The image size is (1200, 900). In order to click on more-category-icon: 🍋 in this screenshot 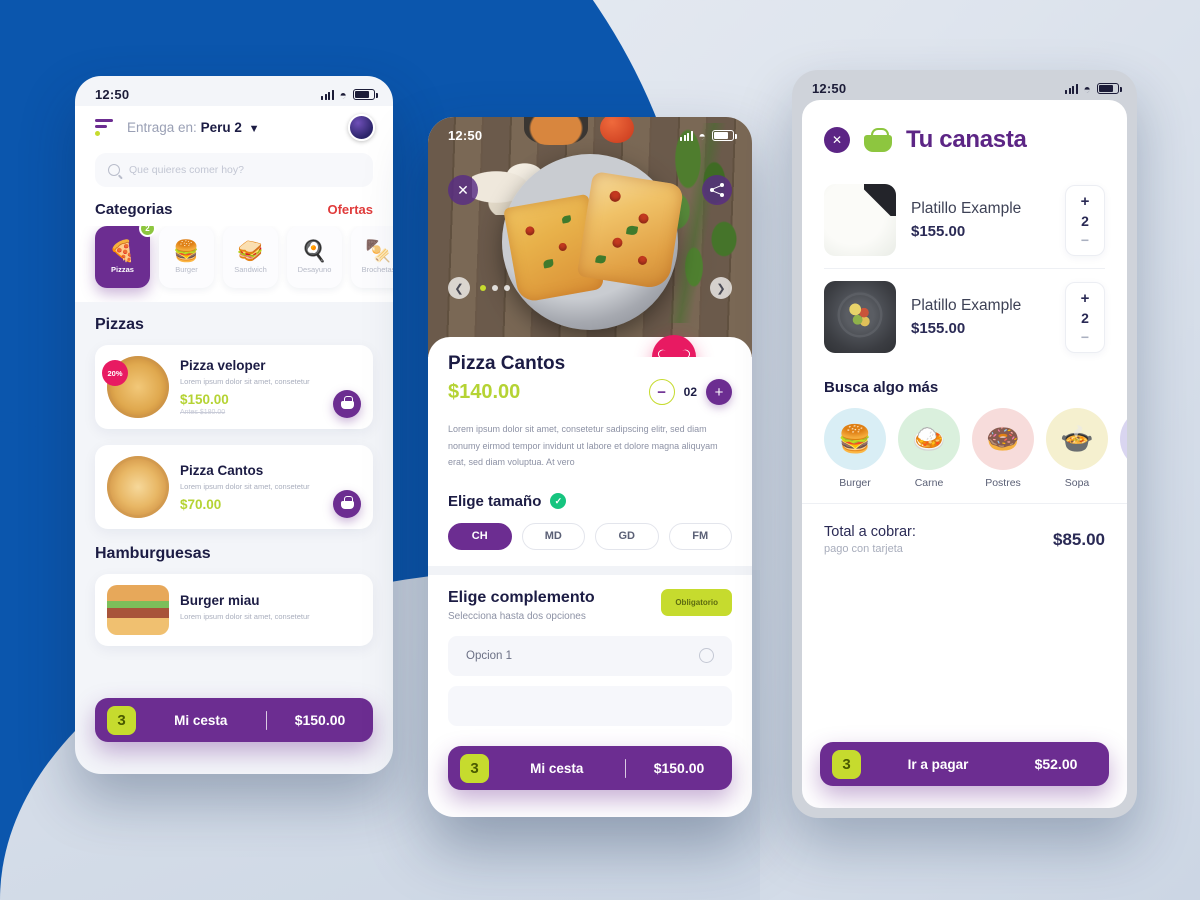, I will do `click(1123, 439)`.